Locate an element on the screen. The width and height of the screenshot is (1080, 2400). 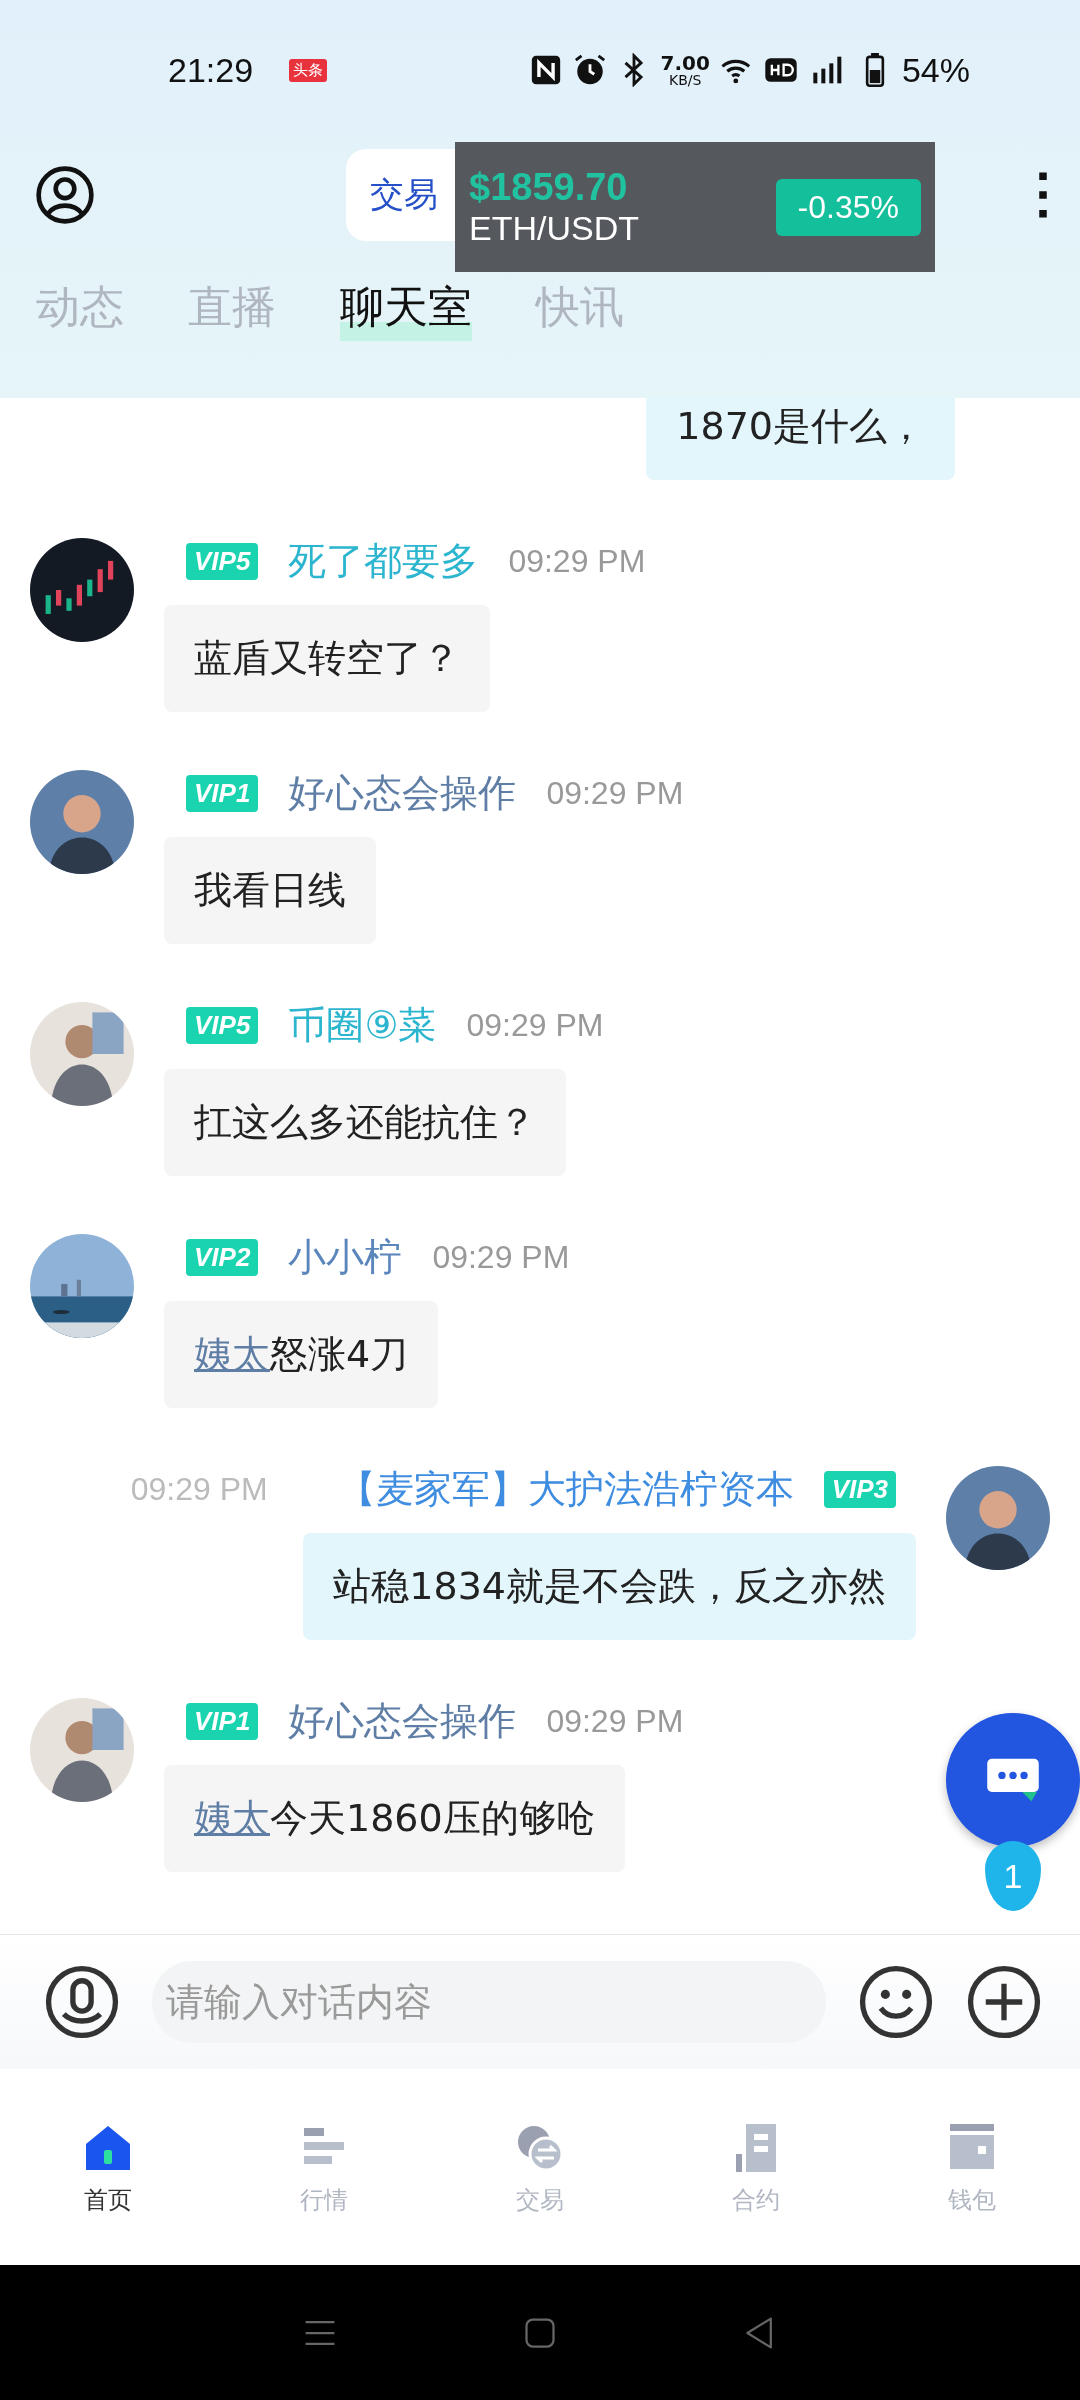
add-icon is located at coordinates (1004, 2002).